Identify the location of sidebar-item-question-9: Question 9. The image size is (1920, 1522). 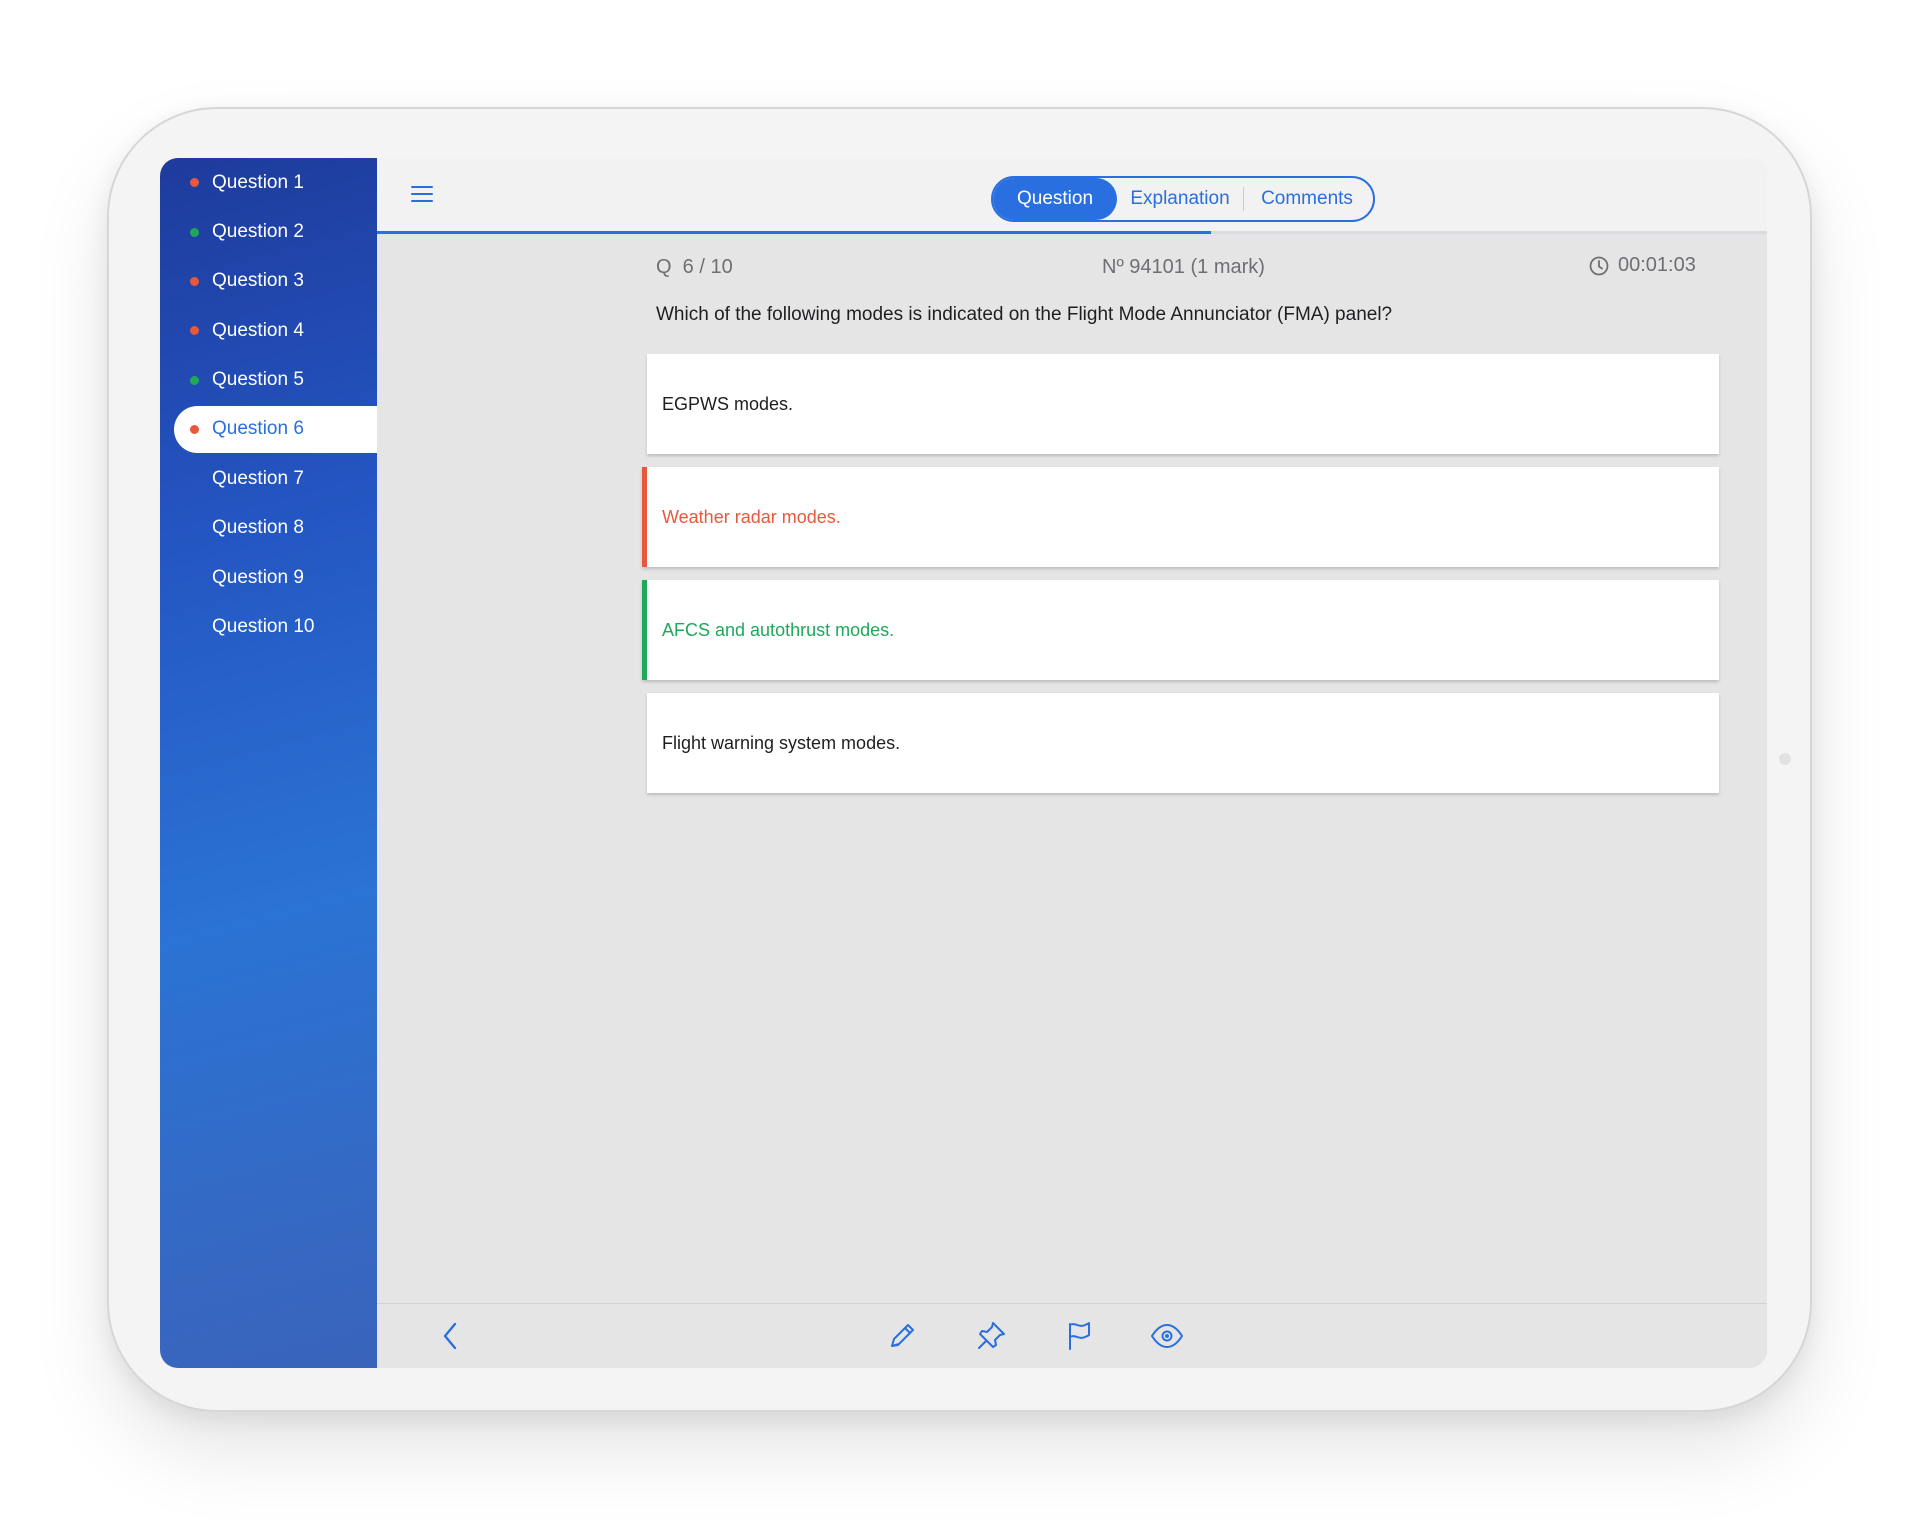
(268, 577).